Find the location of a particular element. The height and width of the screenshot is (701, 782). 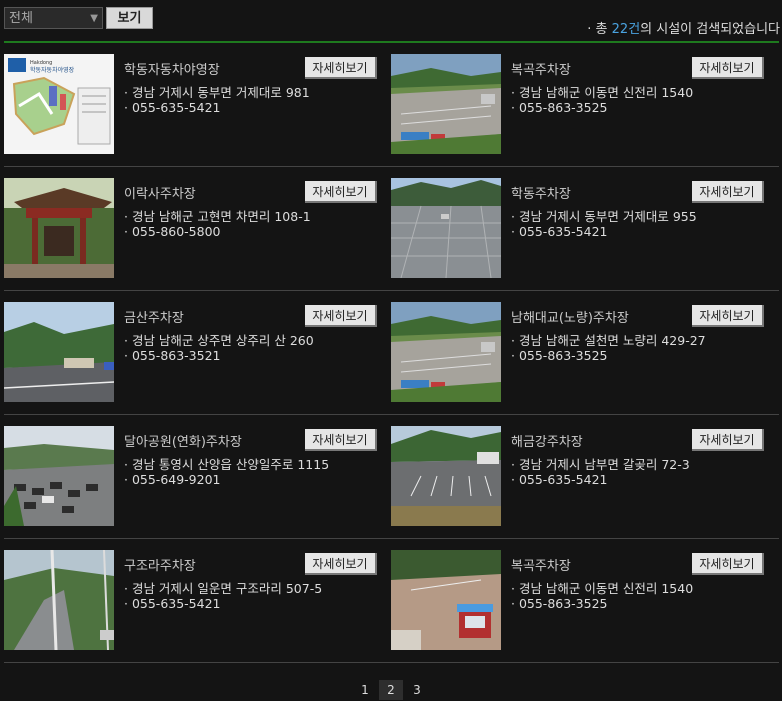

pagination: 123 is located at coordinates (391, 690).